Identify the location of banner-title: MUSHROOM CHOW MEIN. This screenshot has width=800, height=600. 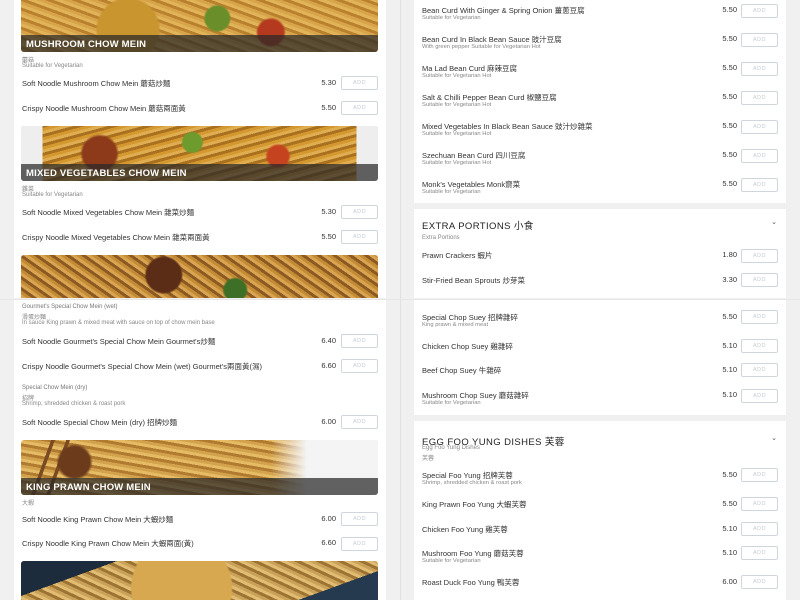
(199, 43).